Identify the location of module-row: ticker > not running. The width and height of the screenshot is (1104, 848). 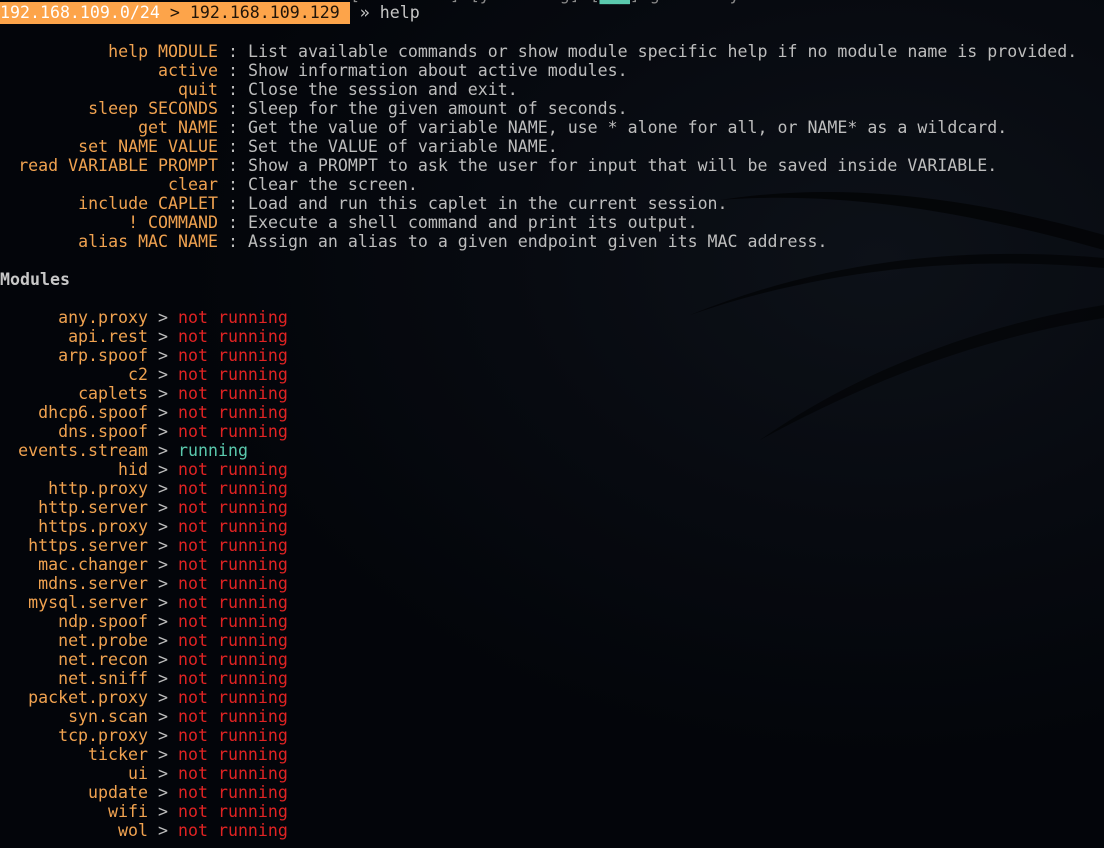
(144, 754).